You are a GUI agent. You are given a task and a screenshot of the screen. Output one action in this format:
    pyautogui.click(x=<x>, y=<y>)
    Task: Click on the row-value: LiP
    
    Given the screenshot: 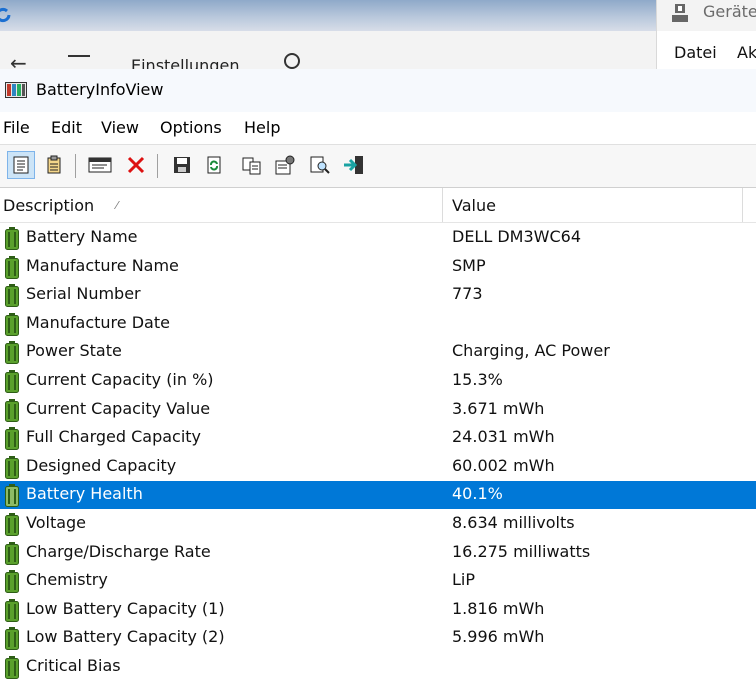 What is the action you would take?
    pyautogui.click(x=464, y=580)
    